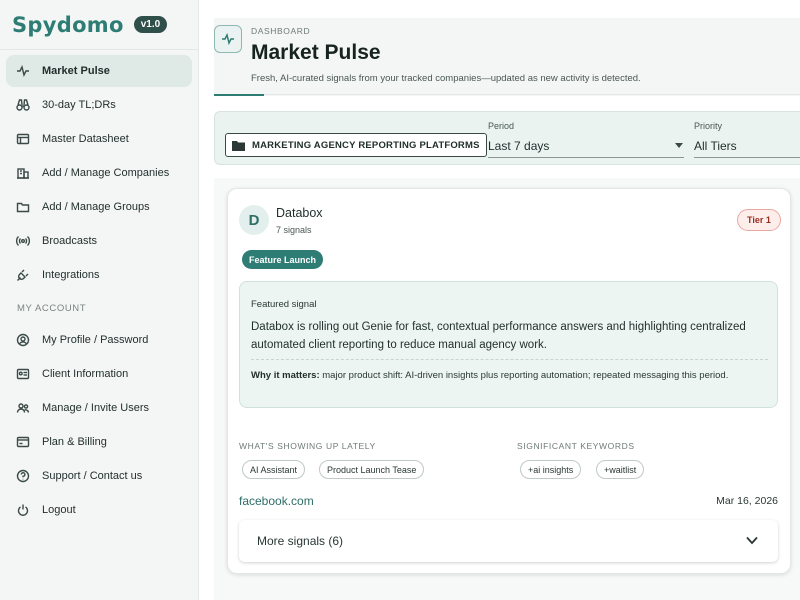 The height and width of the screenshot is (600, 800). Describe the element at coordinates (307, 446) in the screenshot. I see `showing-up-heading: WHAT'S SHOWING UP LATELY` at that location.